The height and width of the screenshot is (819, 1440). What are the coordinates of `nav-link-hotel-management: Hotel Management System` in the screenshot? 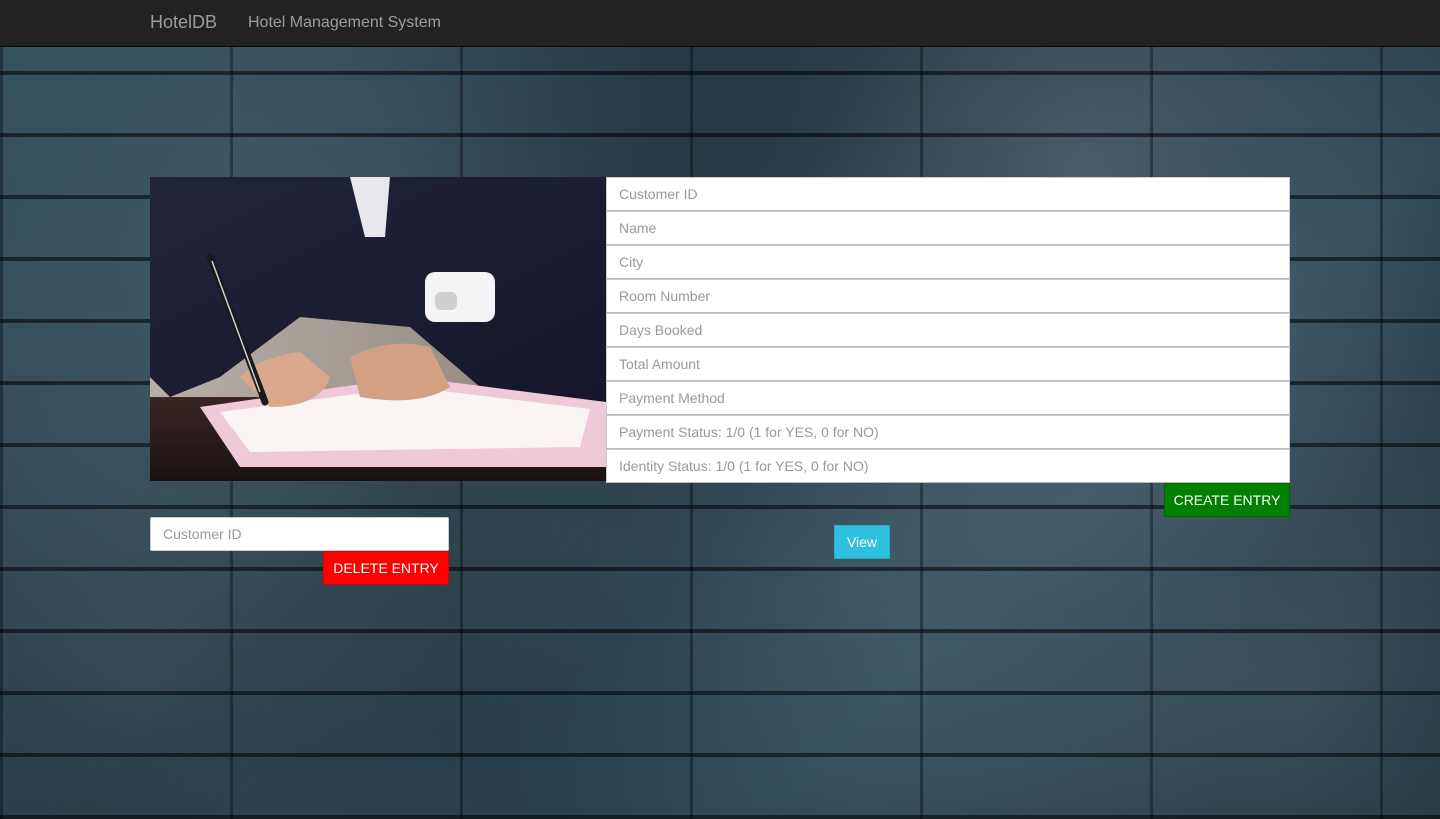 It's located at (344, 23).